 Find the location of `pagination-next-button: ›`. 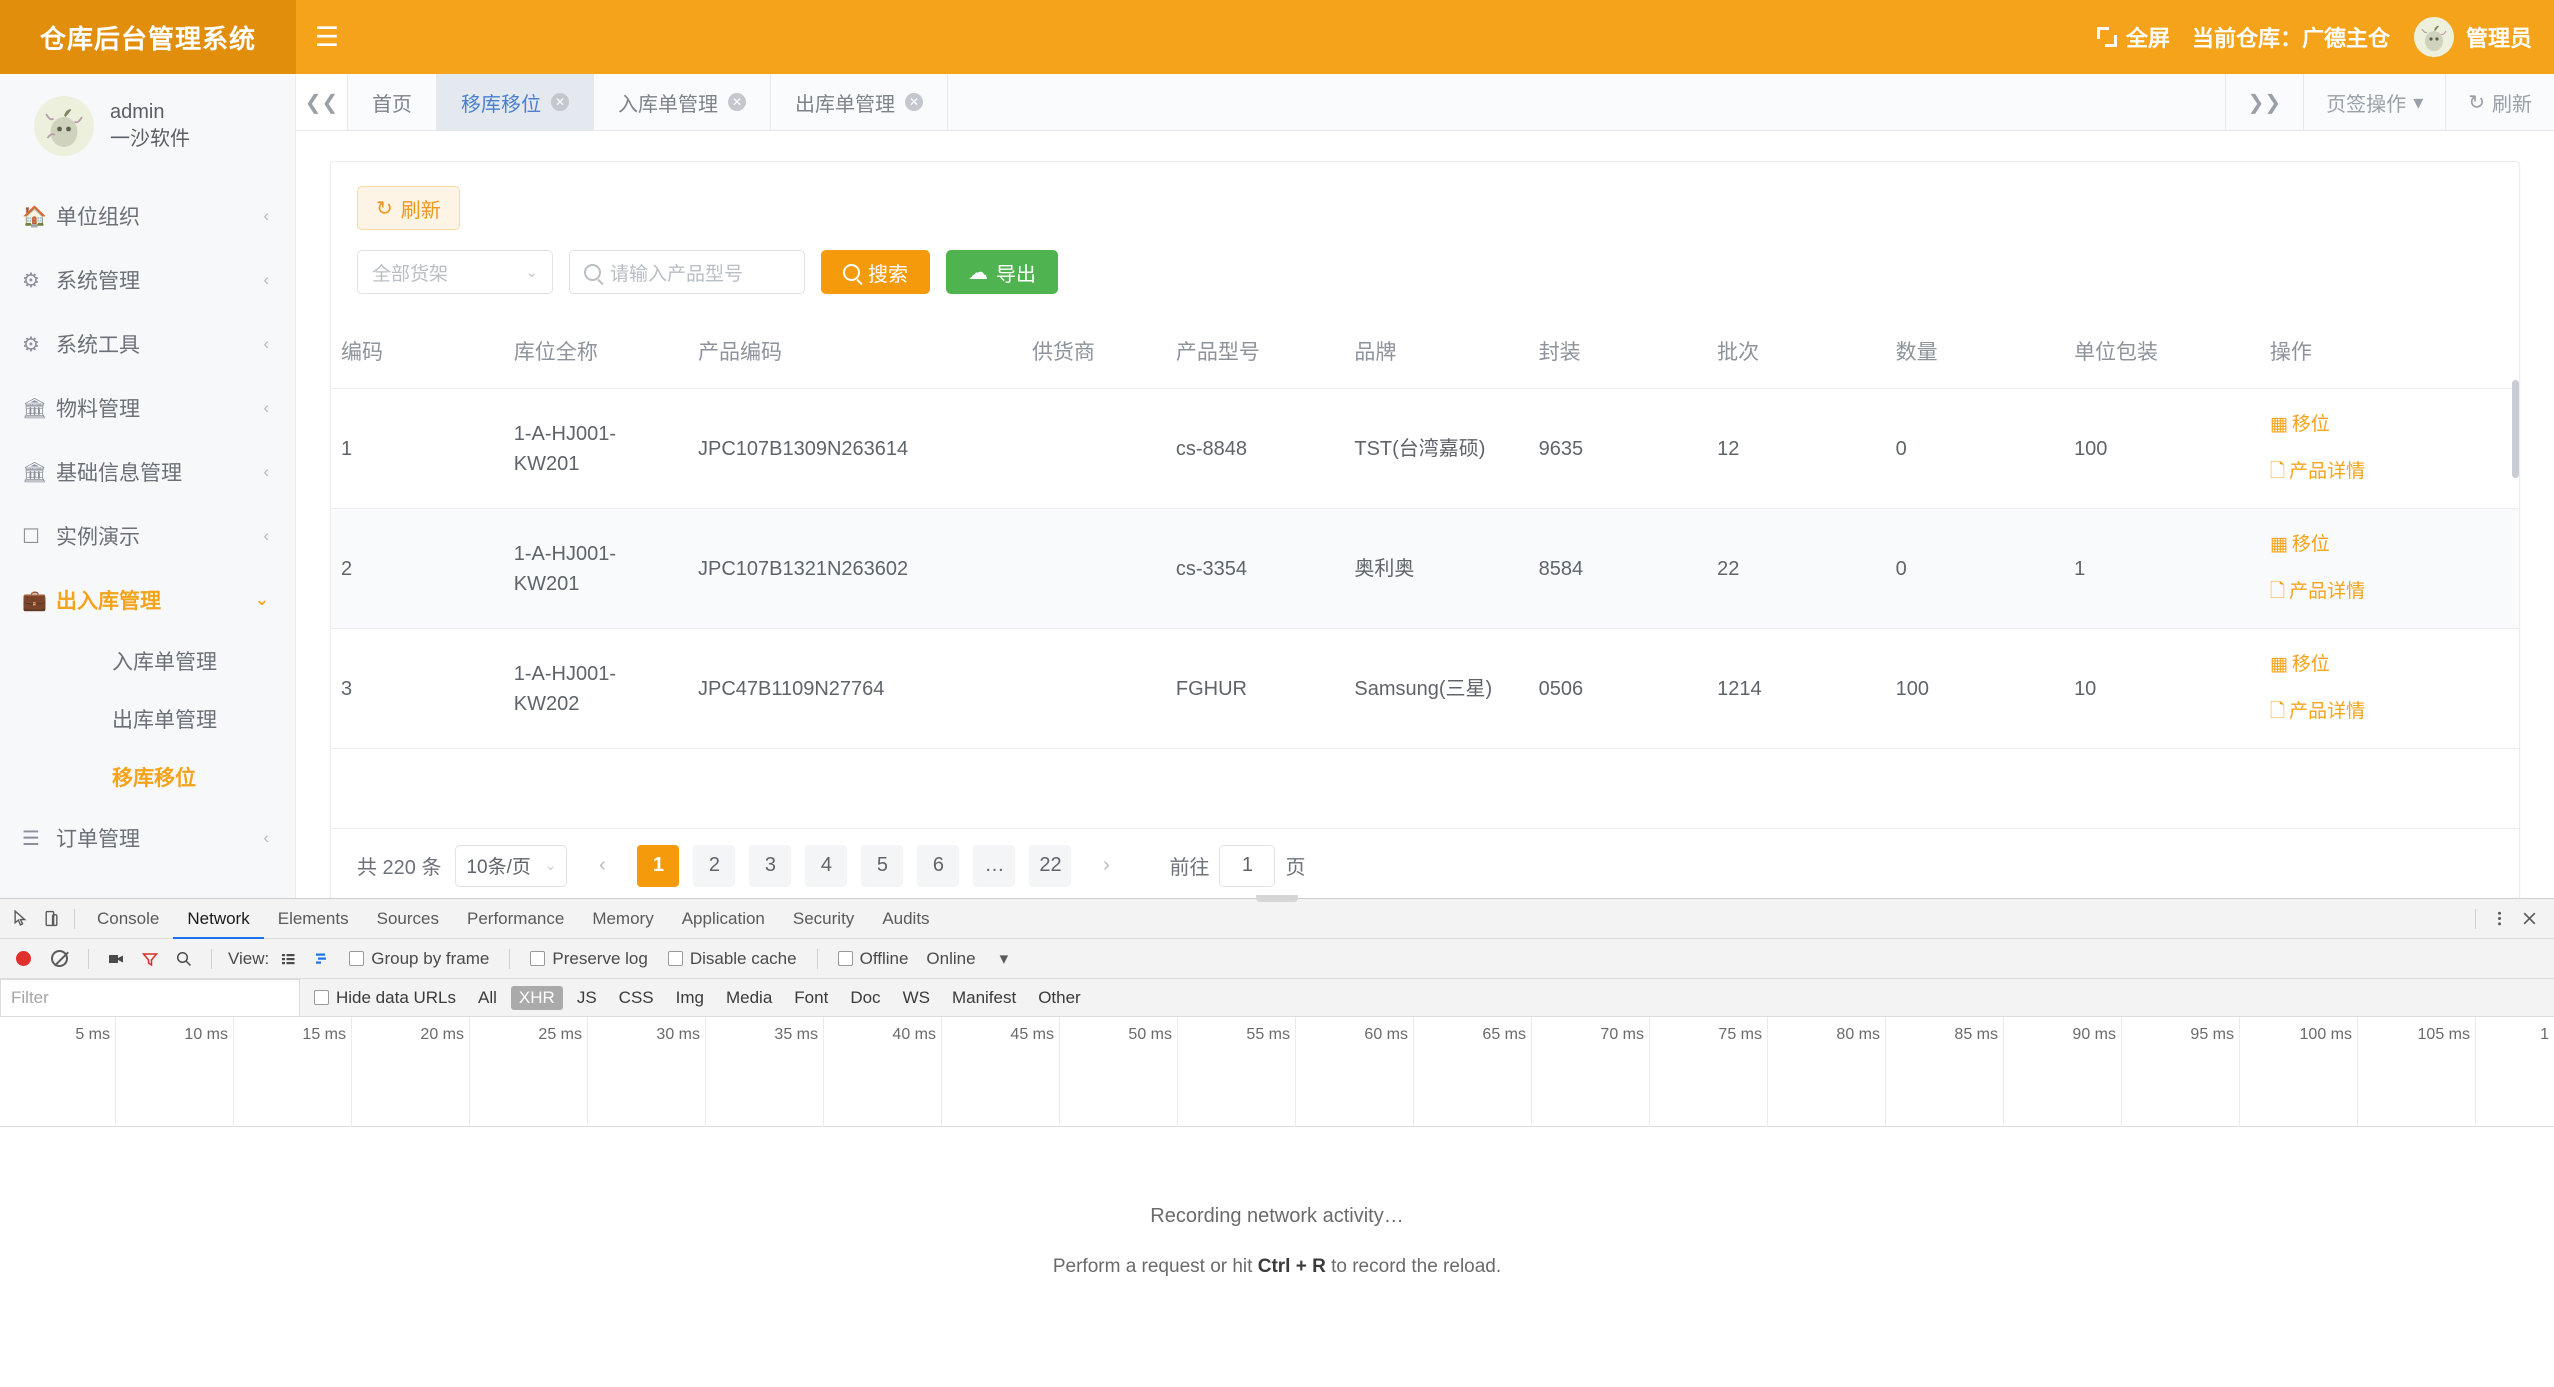

pagination-next-button: › is located at coordinates (1106, 866).